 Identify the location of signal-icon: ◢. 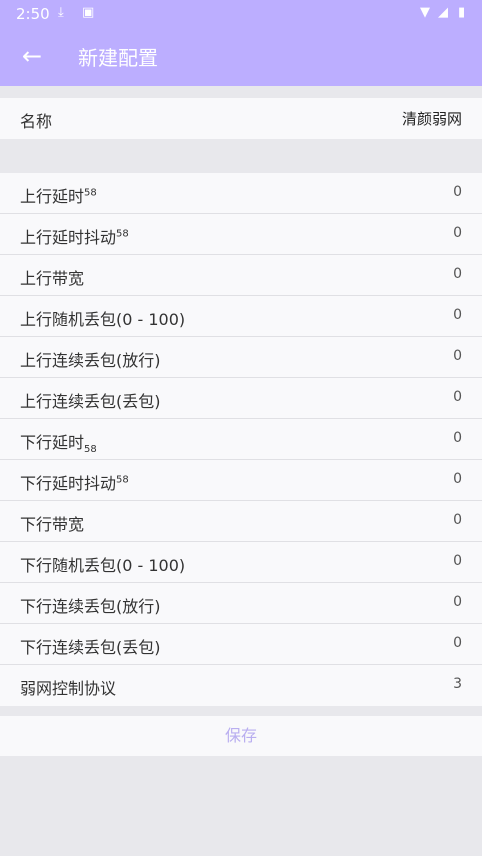
(443, 12).